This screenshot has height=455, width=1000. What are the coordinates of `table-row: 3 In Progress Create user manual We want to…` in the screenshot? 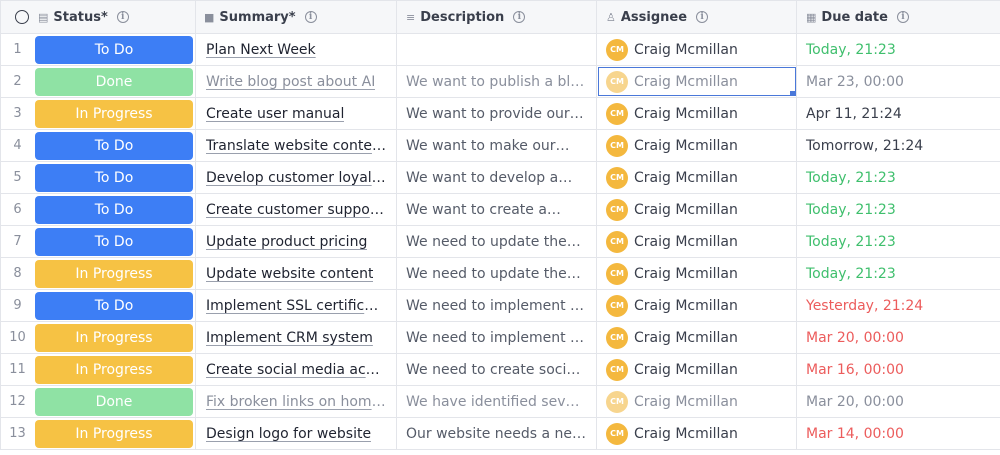 It's located at (500, 114).